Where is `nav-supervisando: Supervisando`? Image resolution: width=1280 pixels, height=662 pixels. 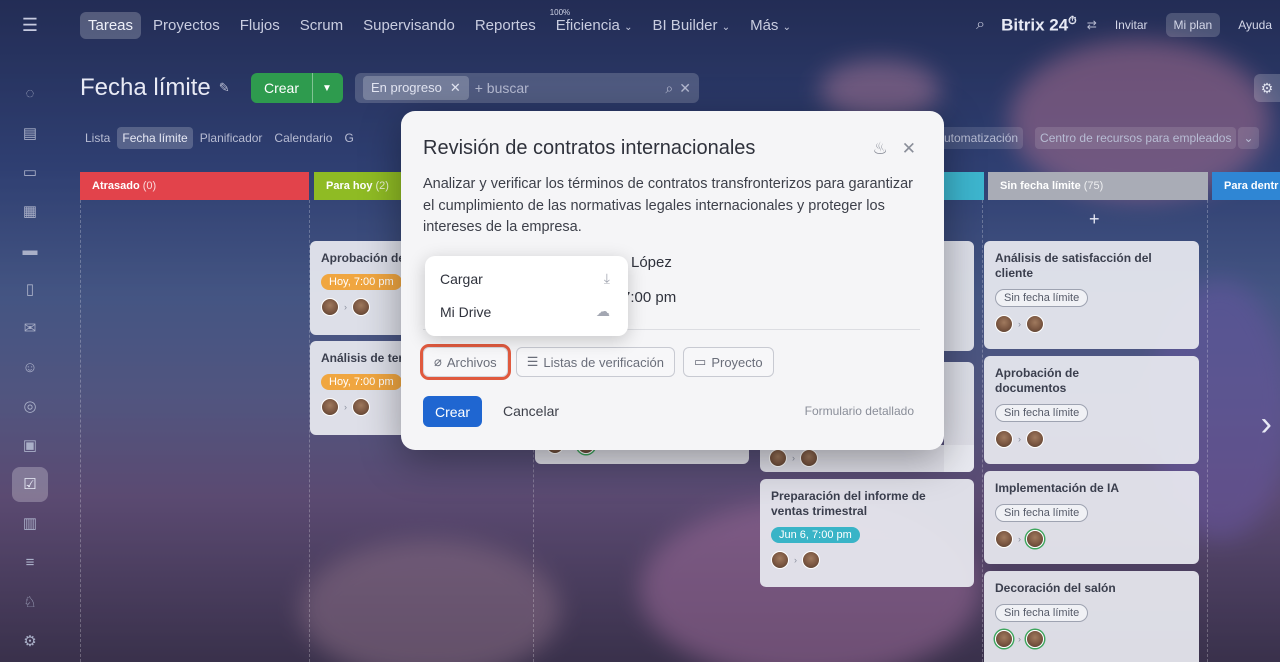 nav-supervisando: Supervisando is located at coordinates (409, 25).